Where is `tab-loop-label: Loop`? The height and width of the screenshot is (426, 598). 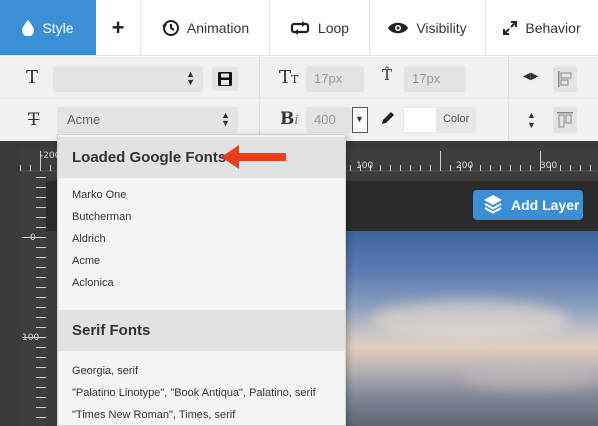 tab-loop-label: Loop is located at coordinates (333, 27).